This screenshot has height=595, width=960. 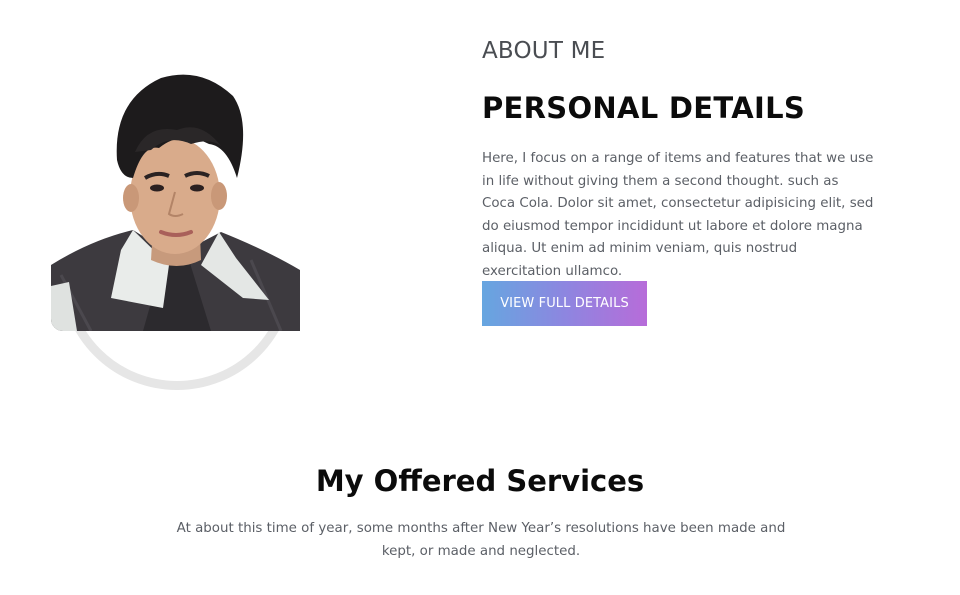 What do you see at coordinates (564, 303) in the screenshot?
I see `view-full-details-button: VIEW FULL DETAILS` at bounding box center [564, 303].